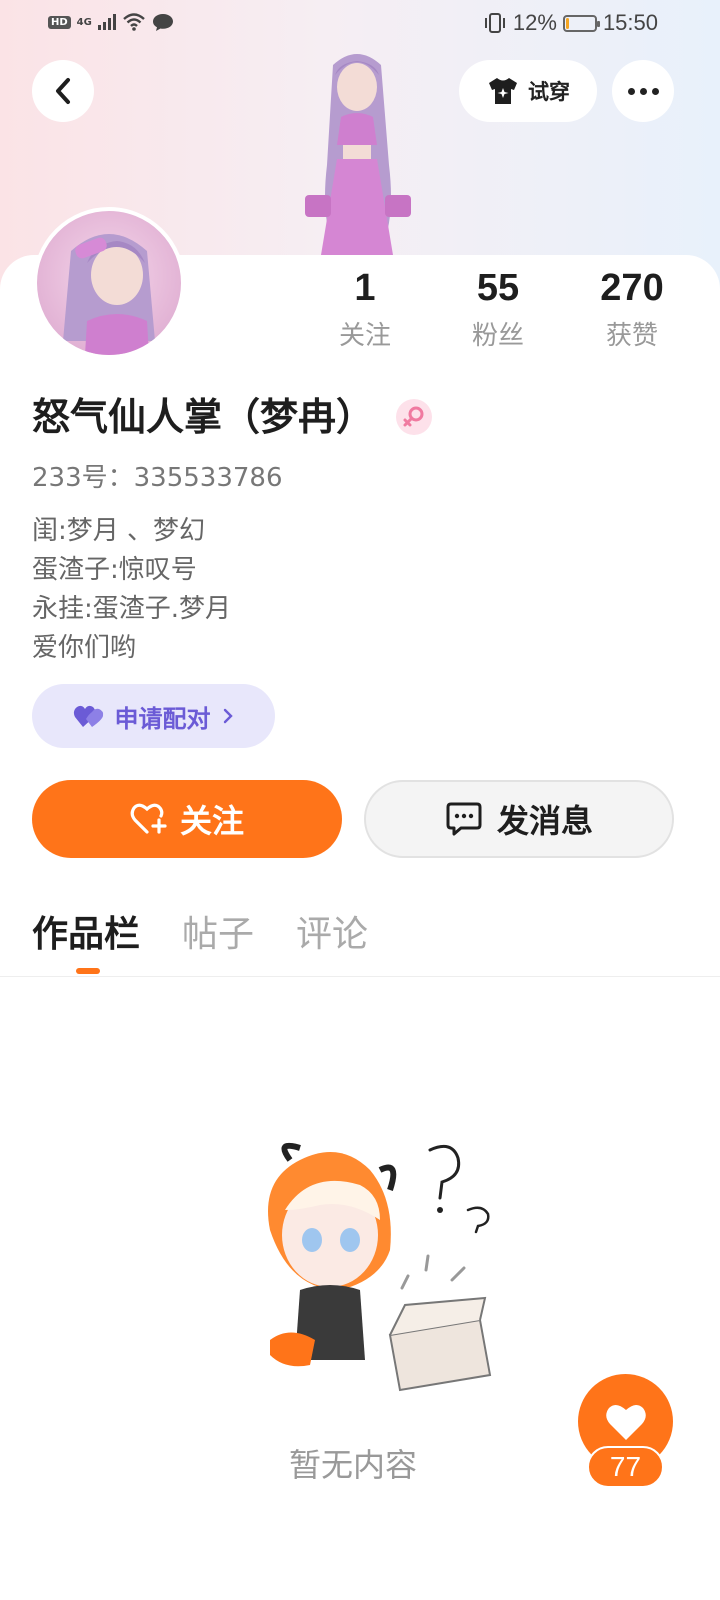  What do you see at coordinates (567, 23) in the screenshot?
I see `battery-fill` at bounding box center [567, 23].